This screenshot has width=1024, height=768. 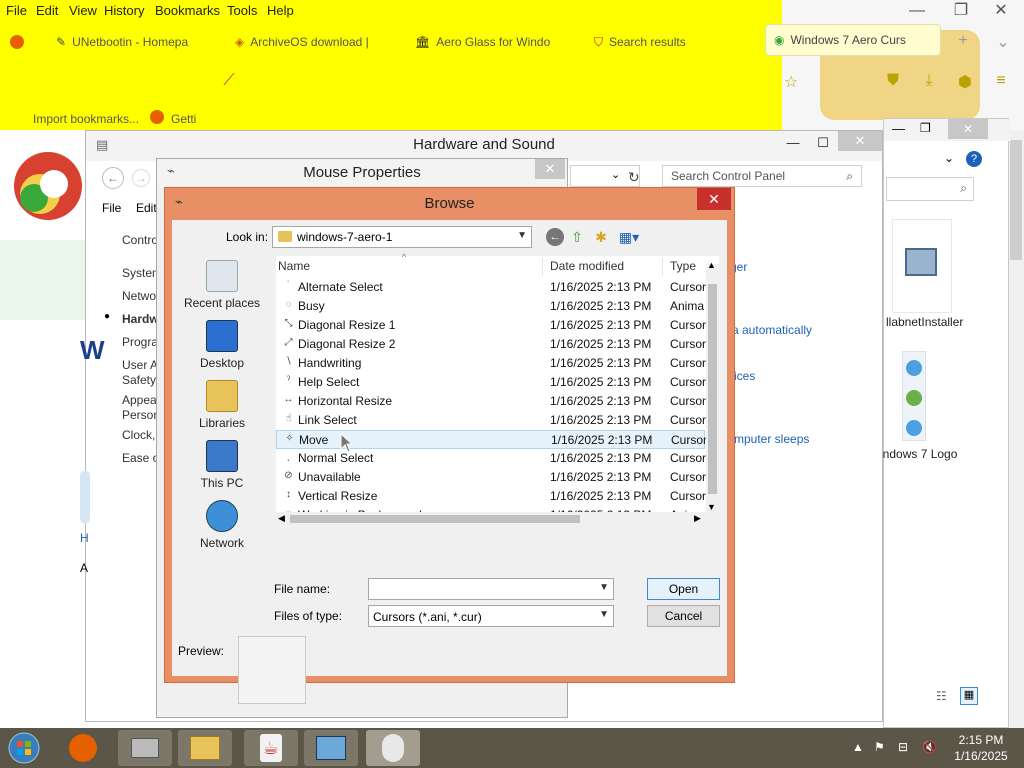 I want to click on new-folder-icon: ✱, so click(x=601, y=237).